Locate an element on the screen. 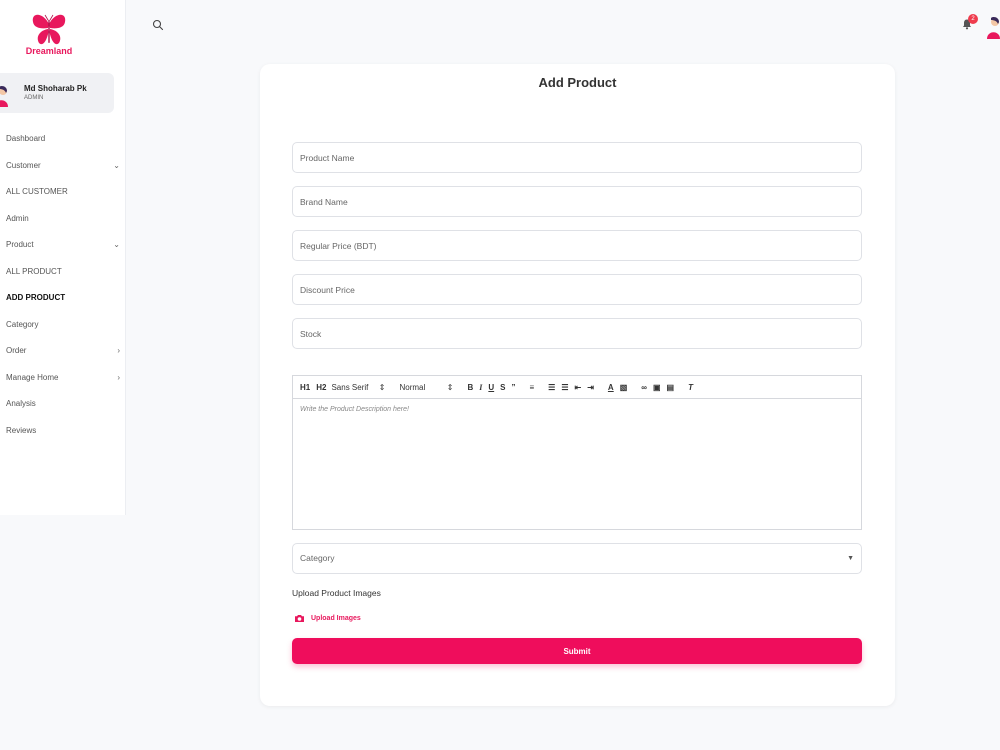  sidebar-item-product: Product ⌄ is located at coordinates (63, 245).